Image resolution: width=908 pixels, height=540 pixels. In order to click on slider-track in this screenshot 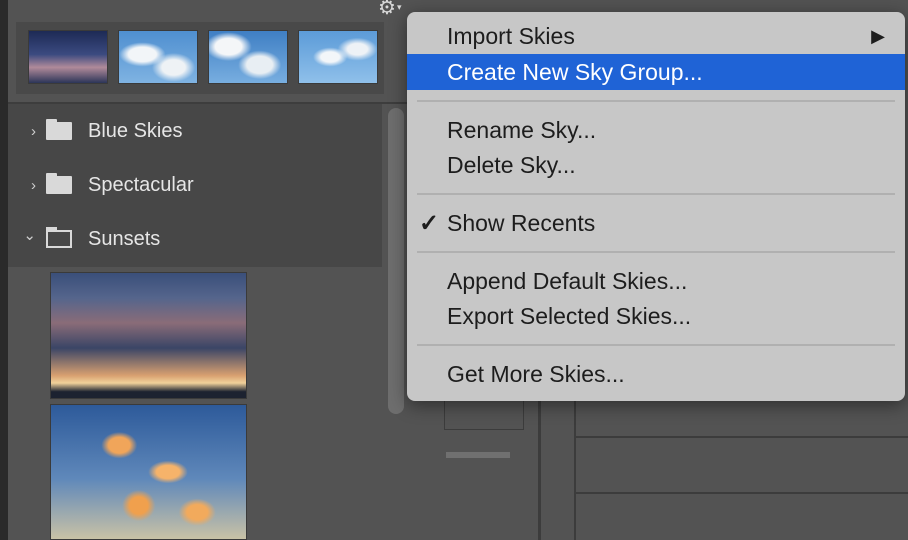, I will do `click(478, 455)`.